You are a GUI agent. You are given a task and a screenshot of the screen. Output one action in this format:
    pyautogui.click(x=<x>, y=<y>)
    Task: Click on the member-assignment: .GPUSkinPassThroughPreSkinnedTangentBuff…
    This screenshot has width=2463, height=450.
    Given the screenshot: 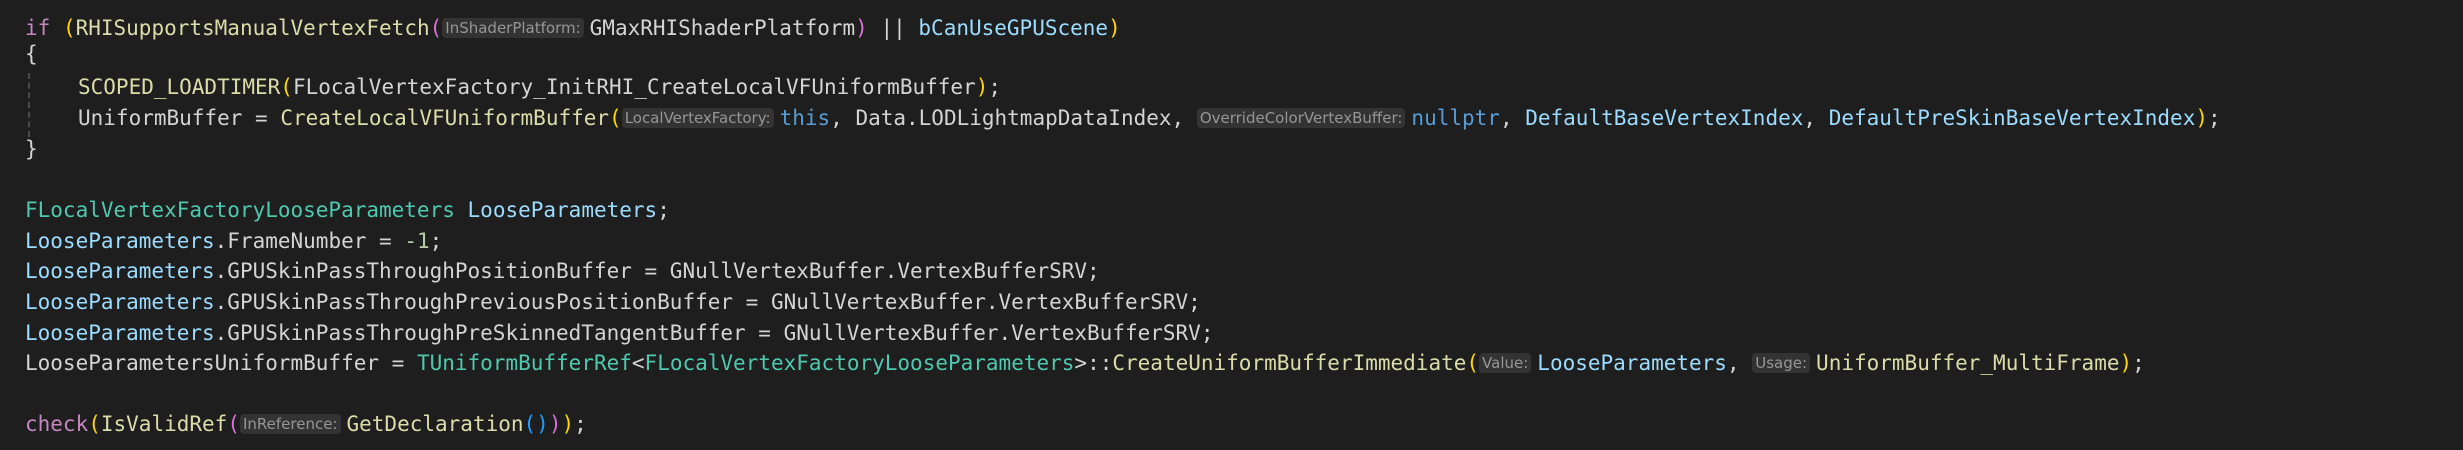 What is the action you would take?
    pyautogui.click(x=714, y=333)
    